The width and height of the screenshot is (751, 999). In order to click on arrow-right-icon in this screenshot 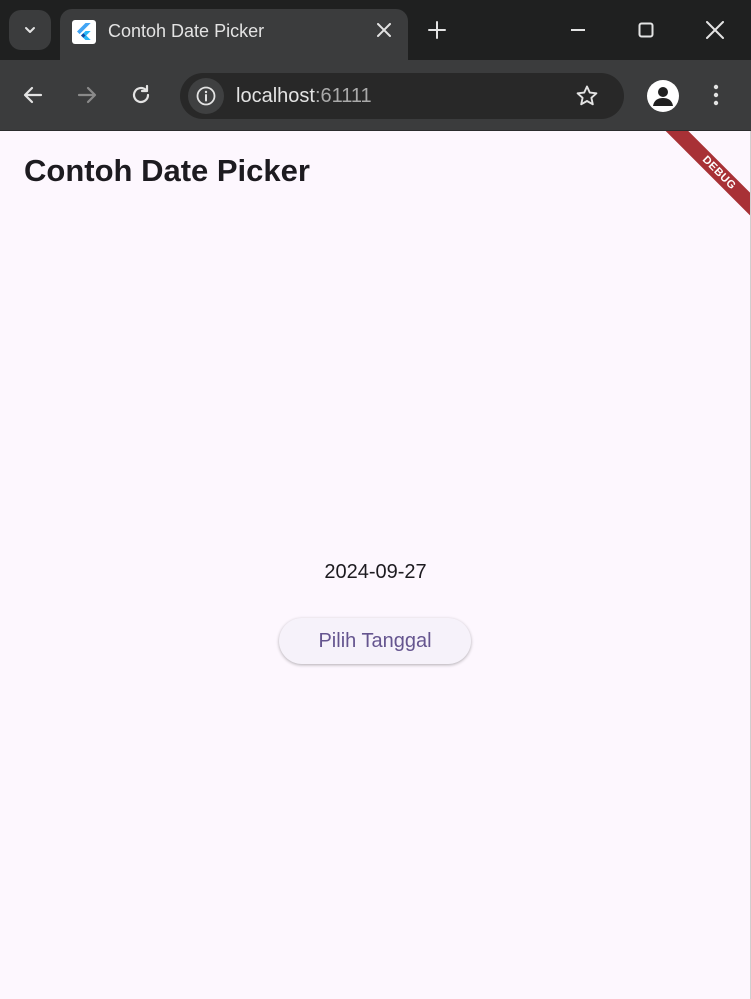, I will do `click(87, 95)`.